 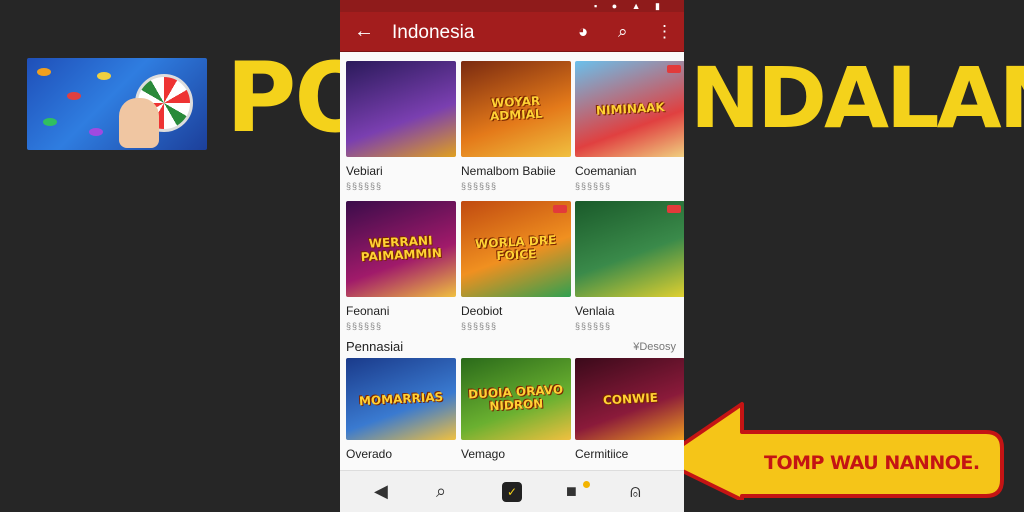 I want to click on game-tile: NIMINAAK Coemanian §§§§§§, so click(x=629, y=126).